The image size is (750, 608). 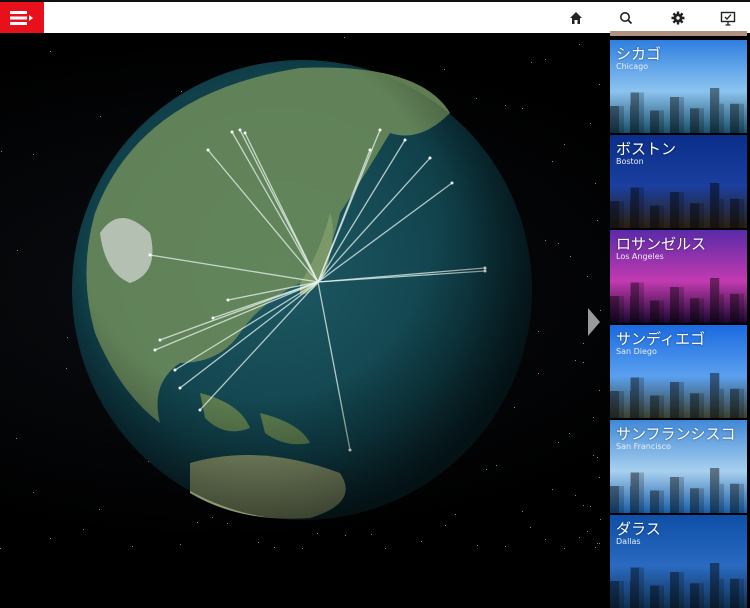 I want to click on menu-button, so click(x=22, y=17).